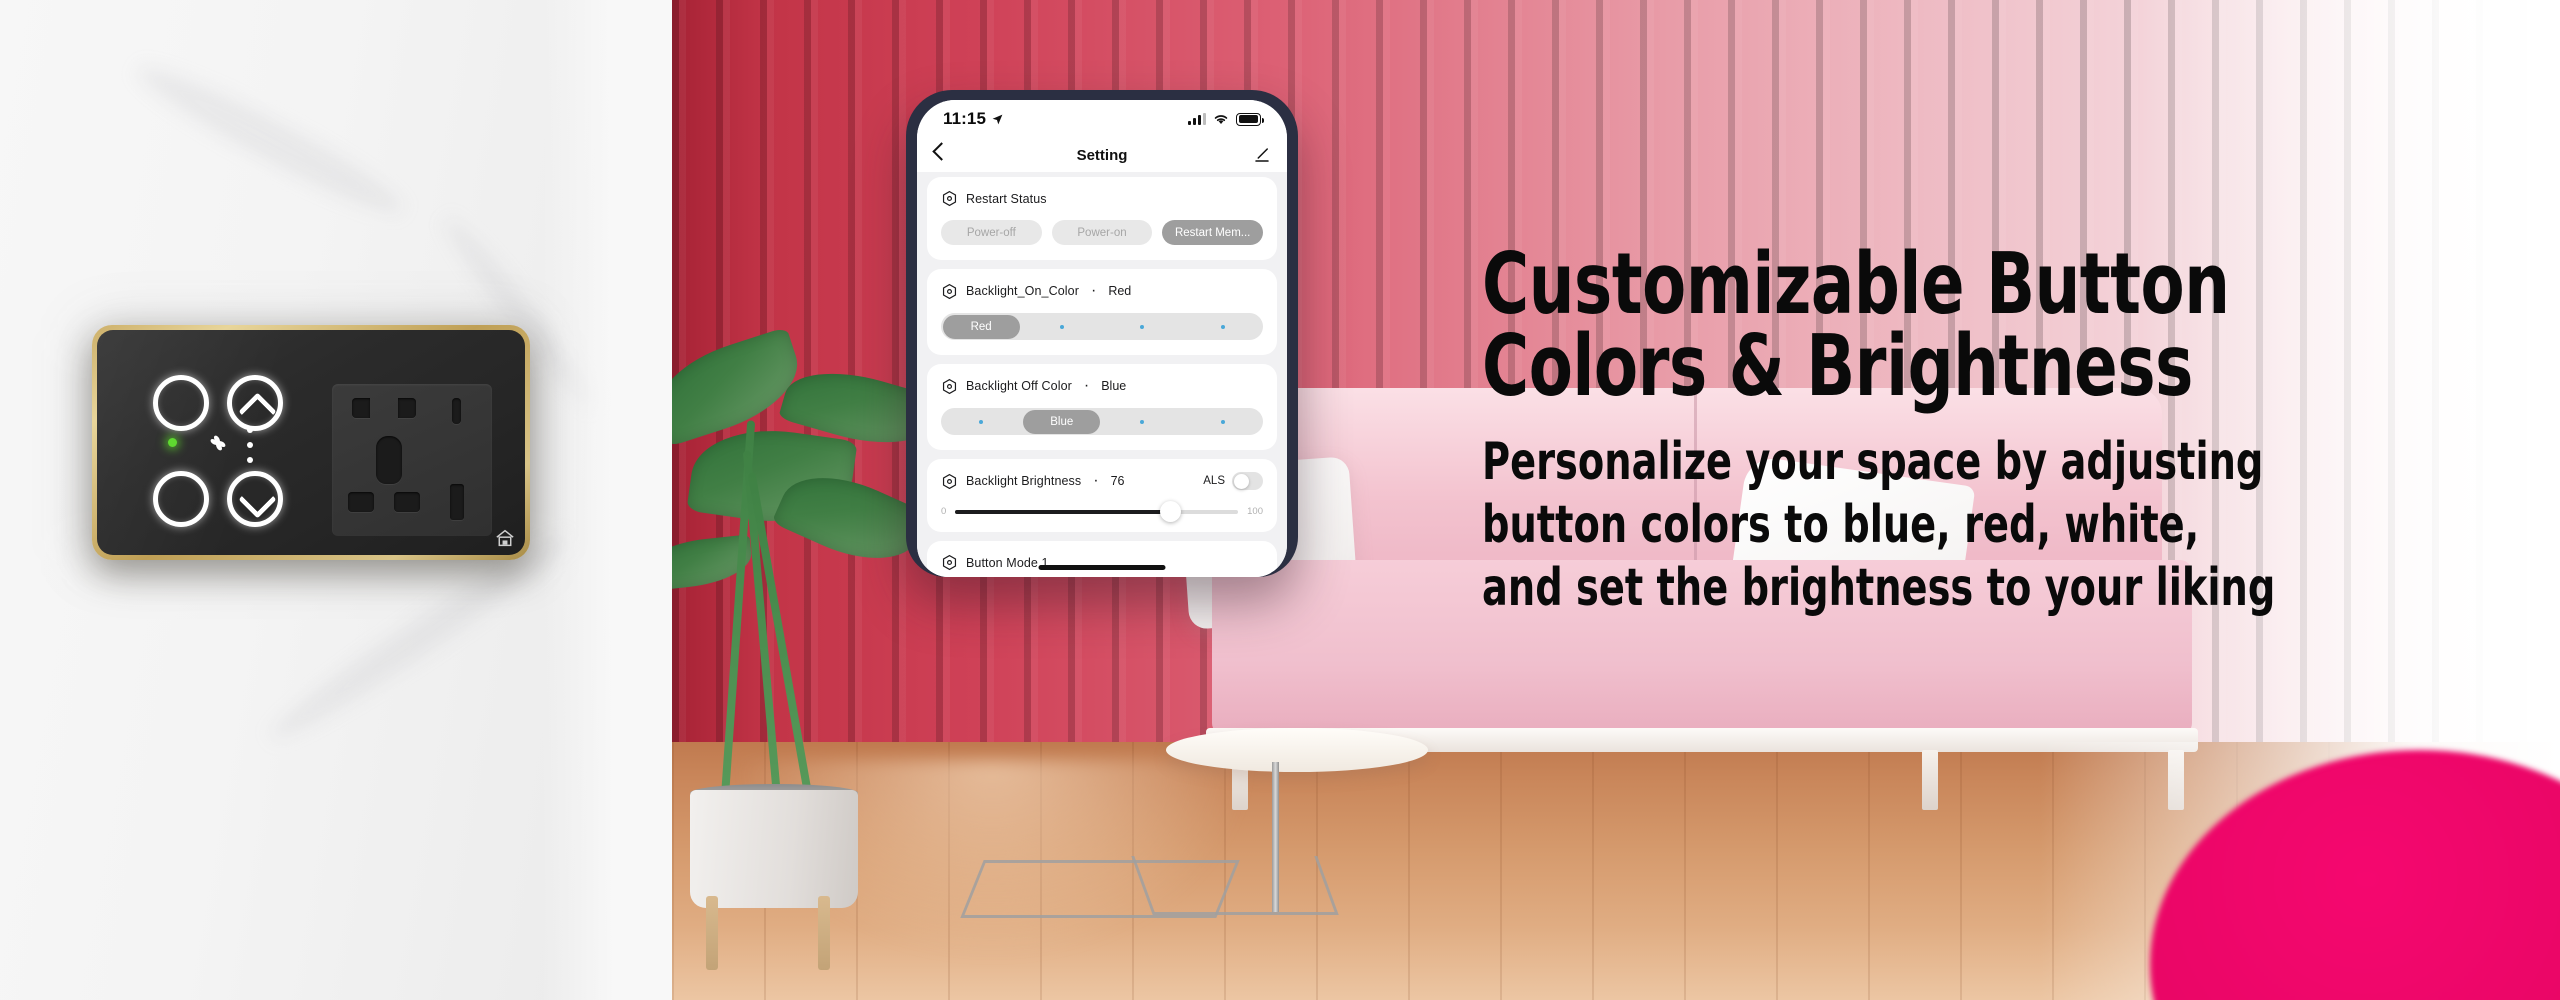 This screenshot has height=1000, width=2560. Describe the element at coordinates (1170, 511) in the screenshot. I see `slider-handle` at that location.